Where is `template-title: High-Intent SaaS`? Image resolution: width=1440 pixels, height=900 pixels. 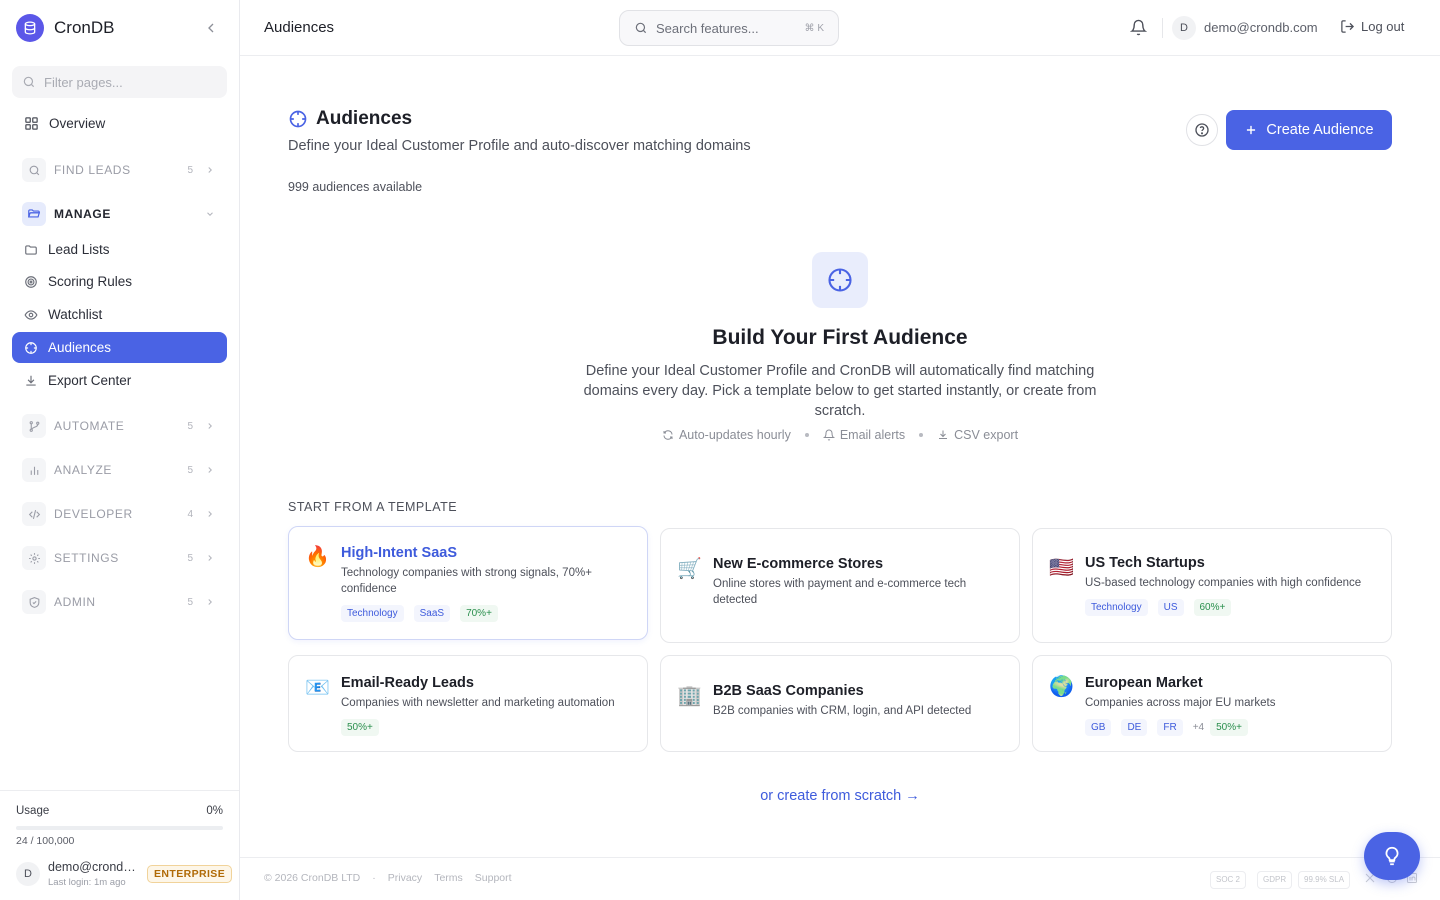
template-title: High-Intent SaaS is located at coordinates (399, 553).